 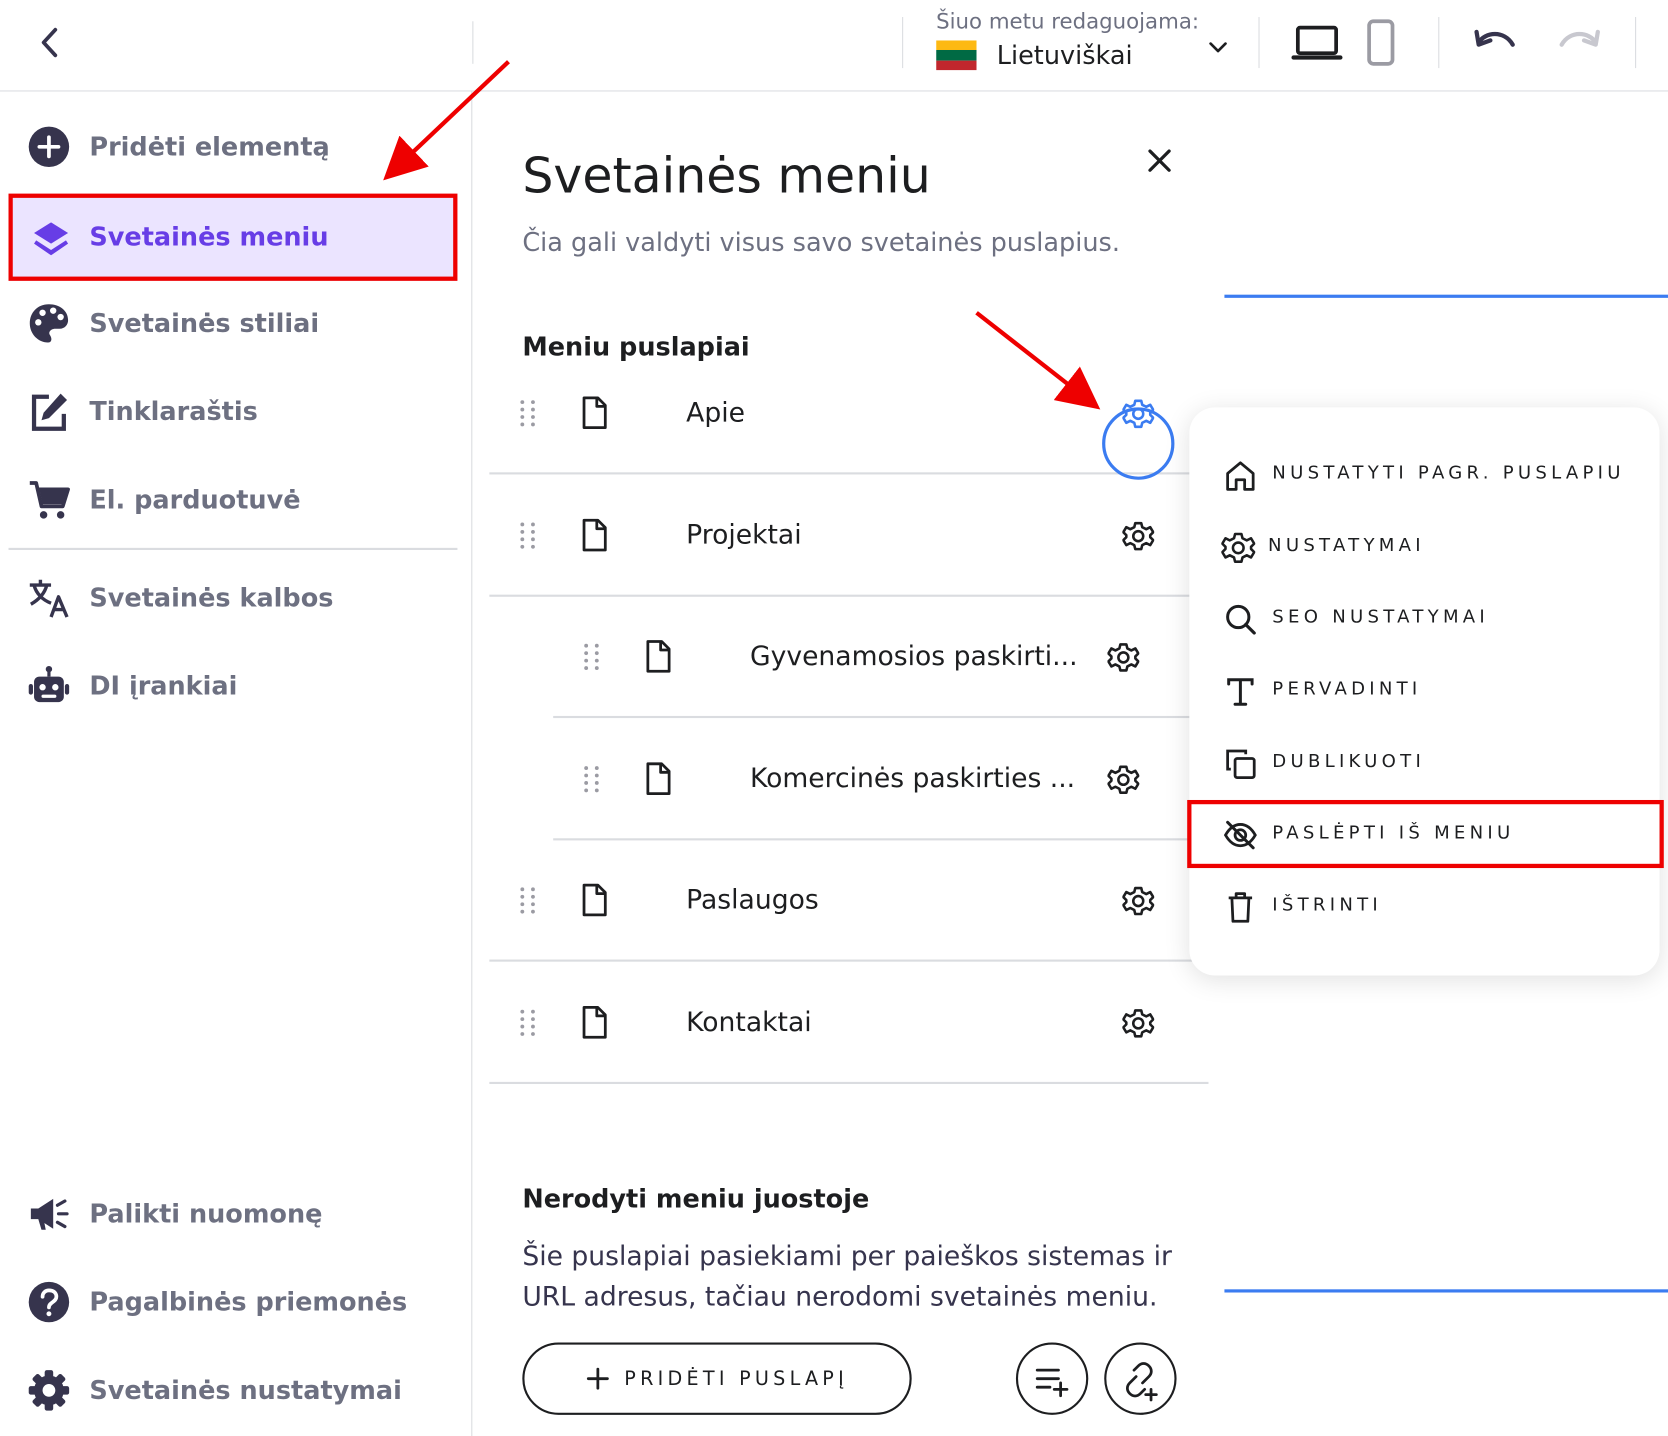 What do you see at coordinates (446, 120) in the screenshot?
I see `arrow-to-site-menu` at bounding box center [446, 120].